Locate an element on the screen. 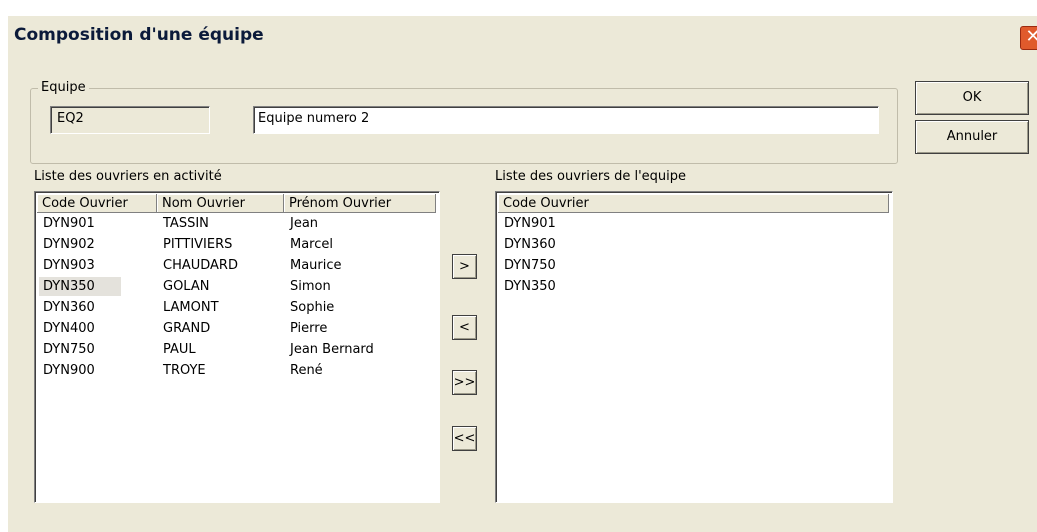 Image resolution: width=1037 pixels, height=532 pixels. equipe-code-field: EQ2 is located at coordinates (130, 120).